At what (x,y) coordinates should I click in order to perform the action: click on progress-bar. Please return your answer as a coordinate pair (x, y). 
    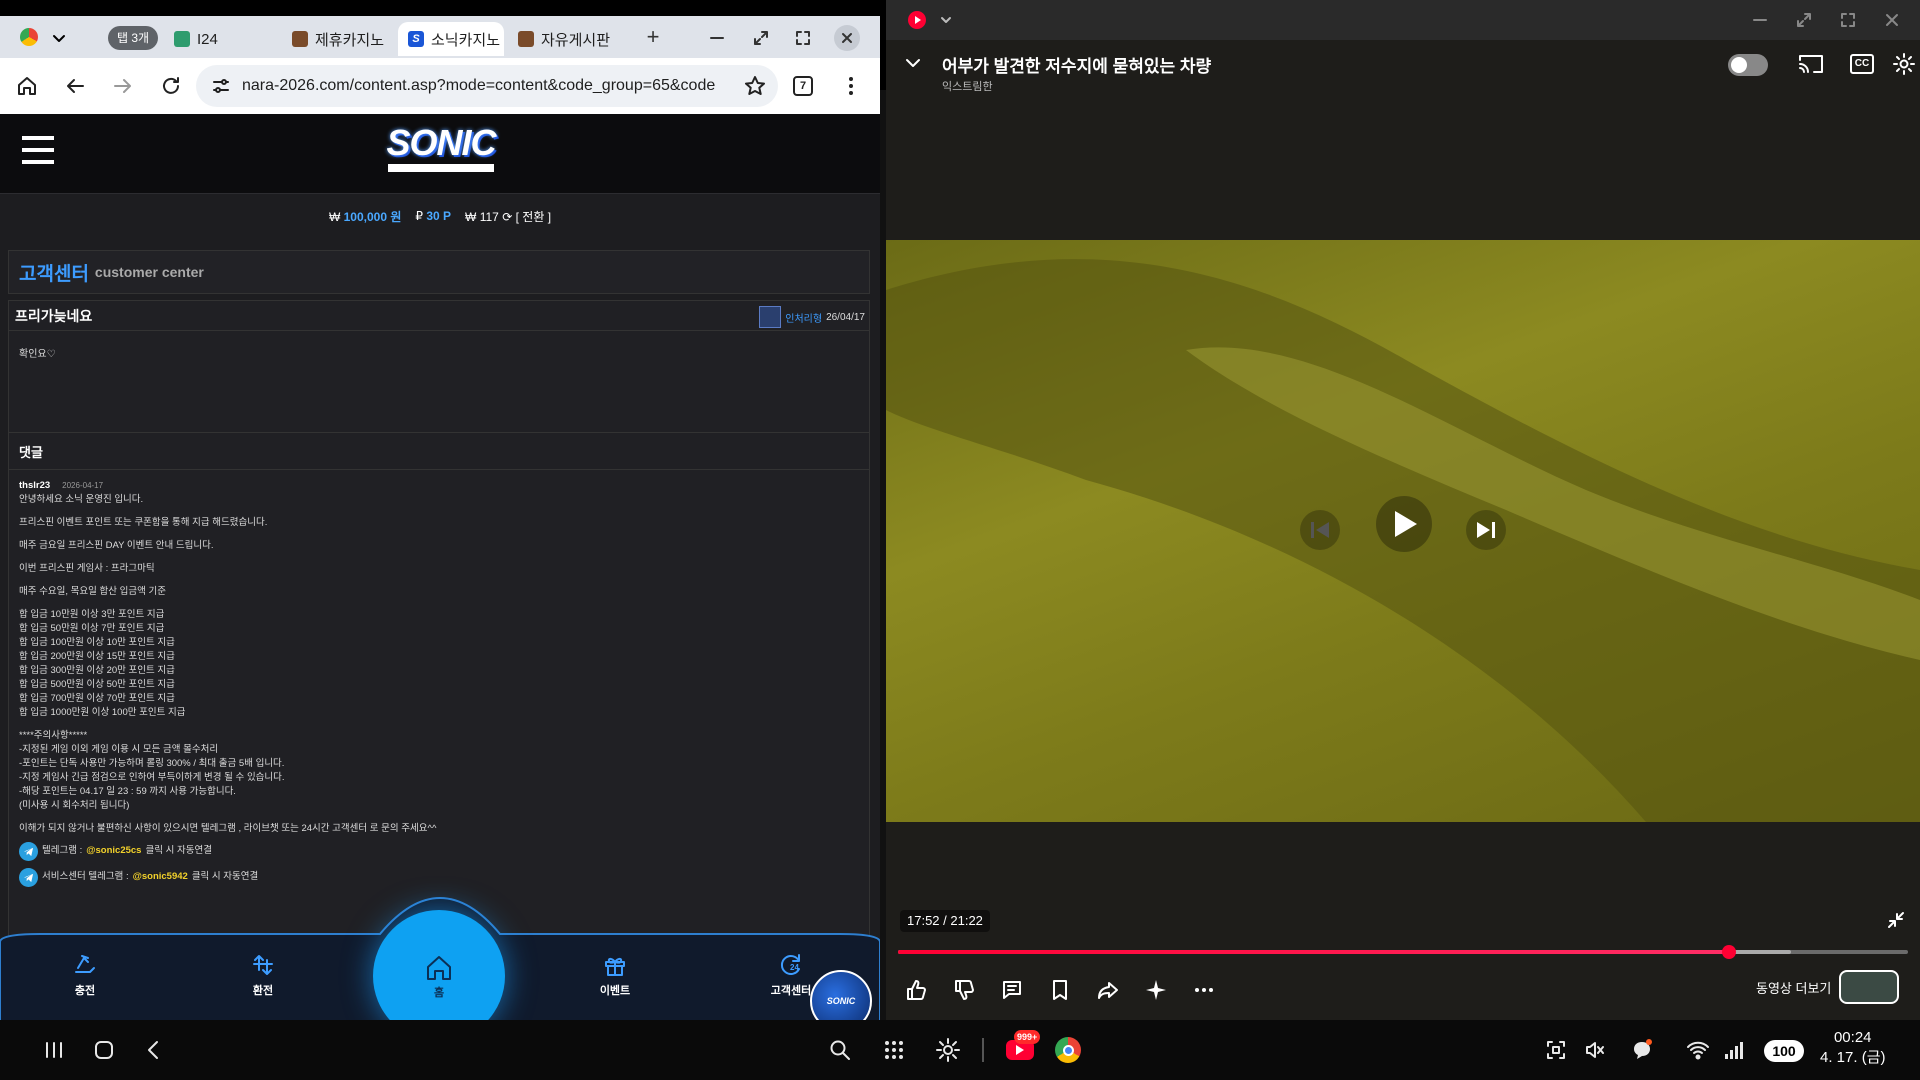
    Looking at the image, I should click on (1403, 952).